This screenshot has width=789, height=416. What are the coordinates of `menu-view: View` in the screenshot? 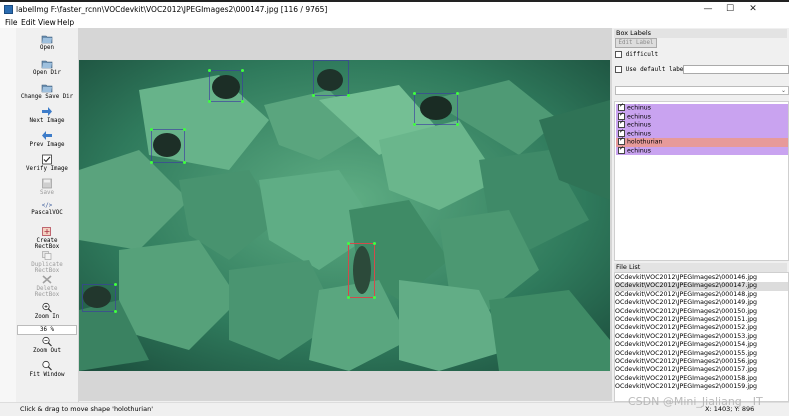 It's located at (47, 22).